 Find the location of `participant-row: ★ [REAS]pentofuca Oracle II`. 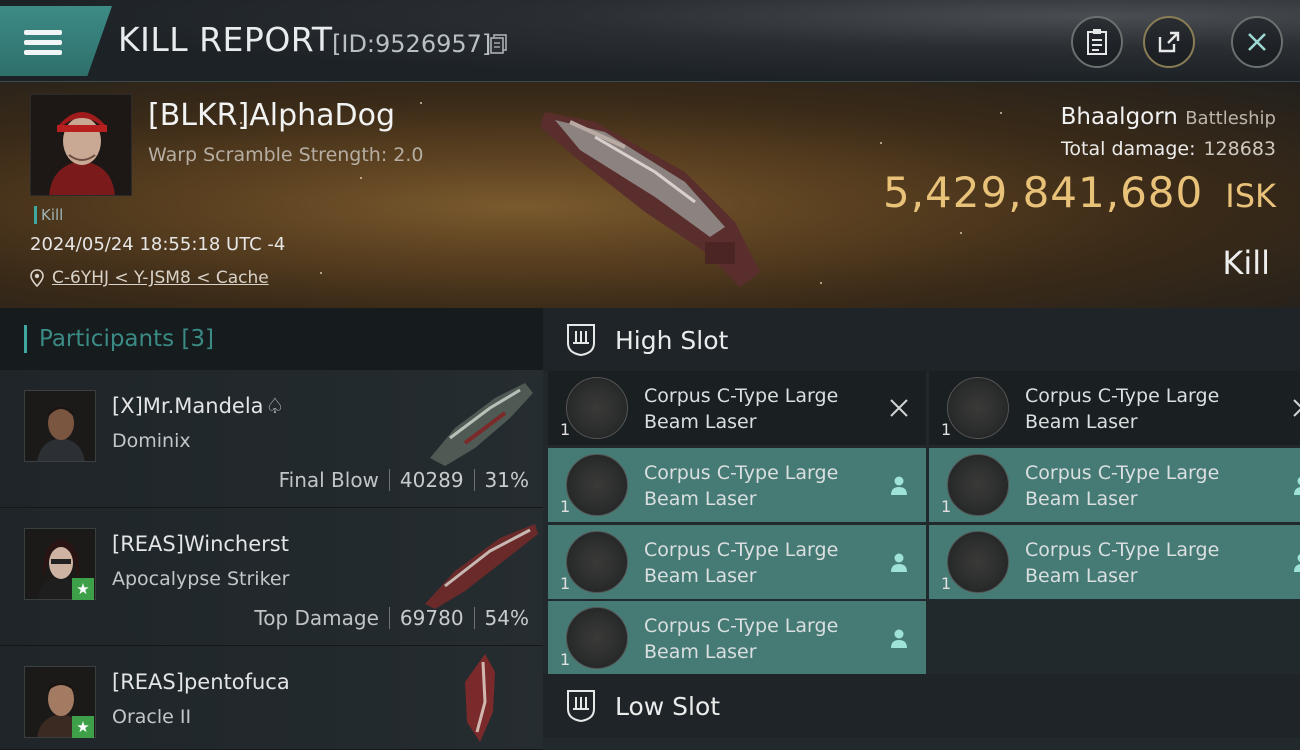

participant-row: ★ [REAS]pentofuca Oracle II is located at coordinates (271, 698).